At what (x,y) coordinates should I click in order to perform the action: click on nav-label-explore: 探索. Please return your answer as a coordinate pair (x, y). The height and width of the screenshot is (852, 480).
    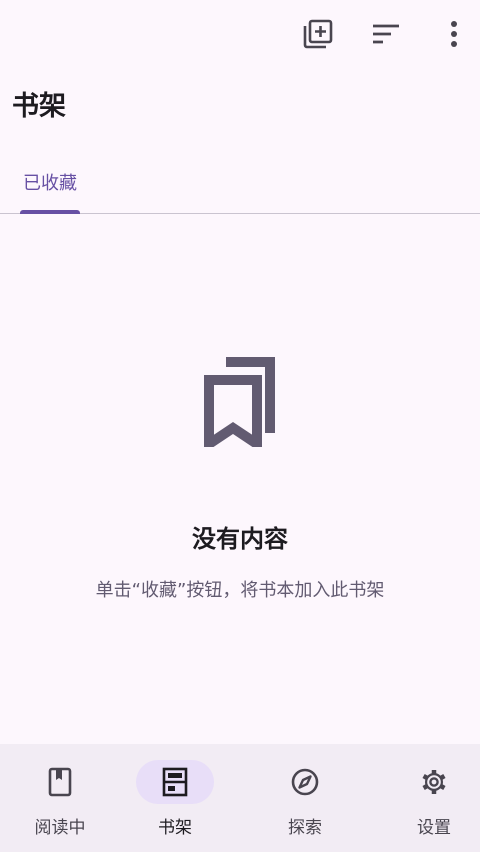
    Looking at the image, I should click on (305, 828).